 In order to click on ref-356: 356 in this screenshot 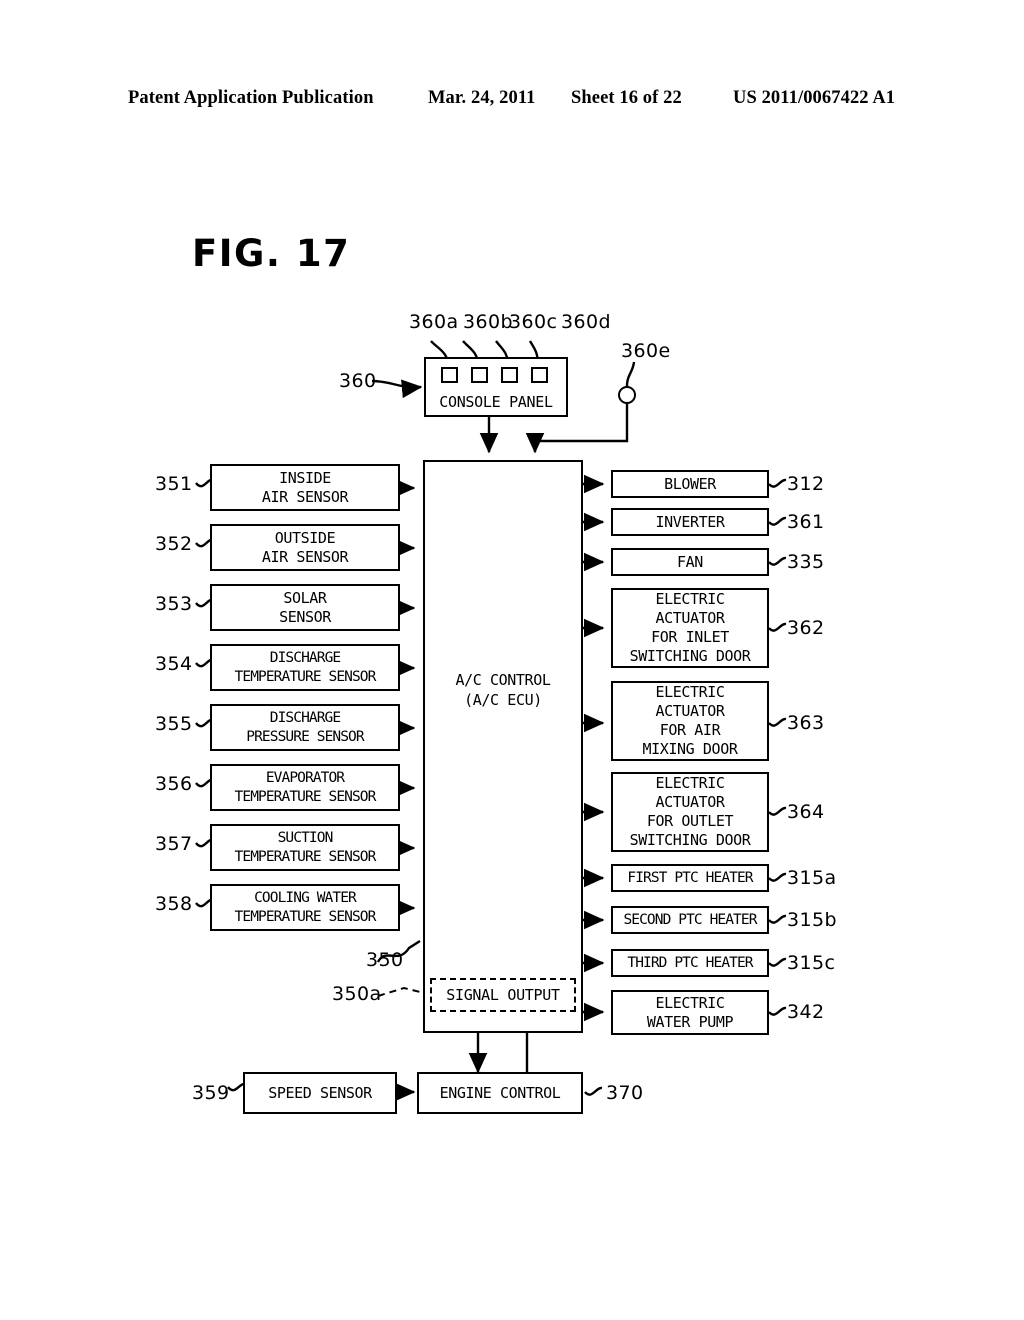, I will do `click(174, 784)`.